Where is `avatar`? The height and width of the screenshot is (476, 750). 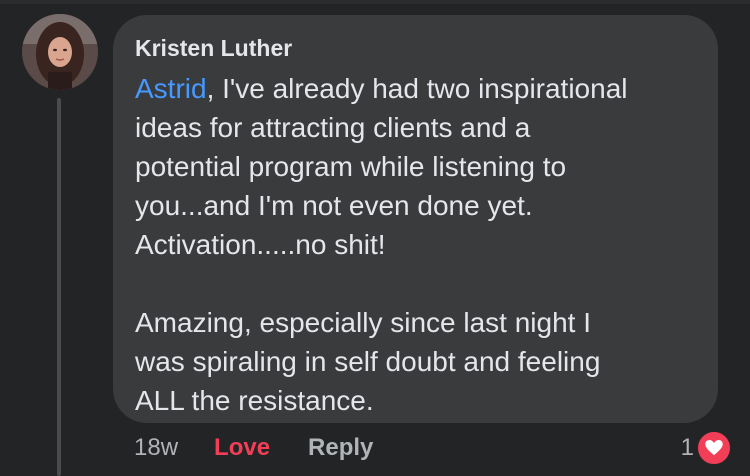 avatar is located at coordinates (60, 52).